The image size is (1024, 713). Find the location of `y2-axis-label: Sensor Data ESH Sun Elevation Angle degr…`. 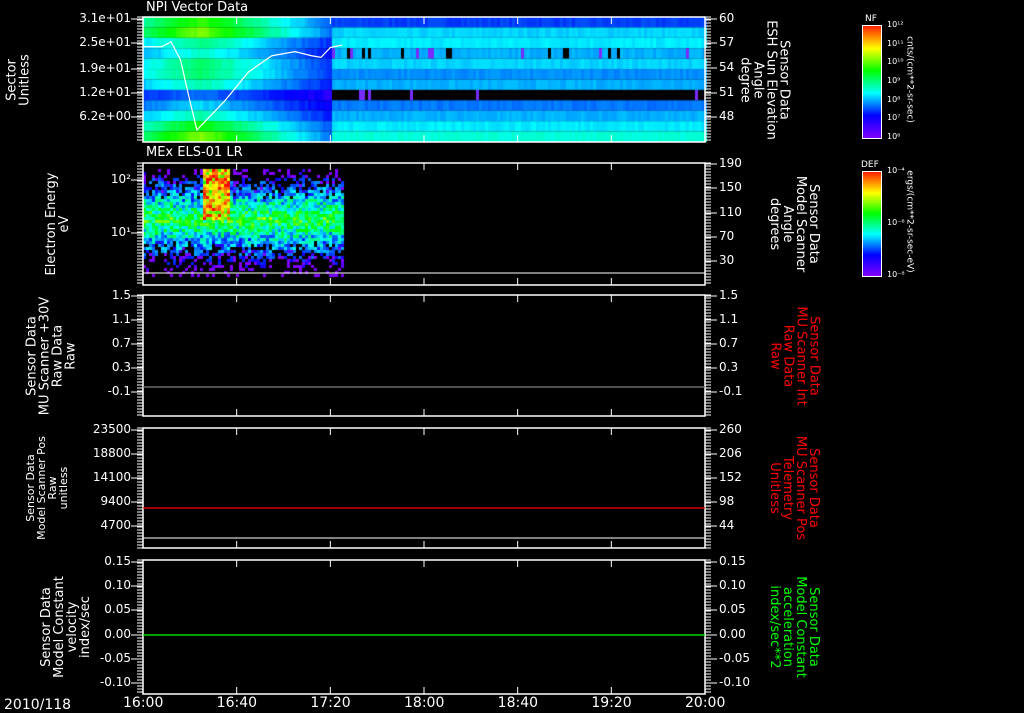

y2-axis-label: Sensor Data ESH Sun Elevation Angle degr… is located at coordinates (764, 79).